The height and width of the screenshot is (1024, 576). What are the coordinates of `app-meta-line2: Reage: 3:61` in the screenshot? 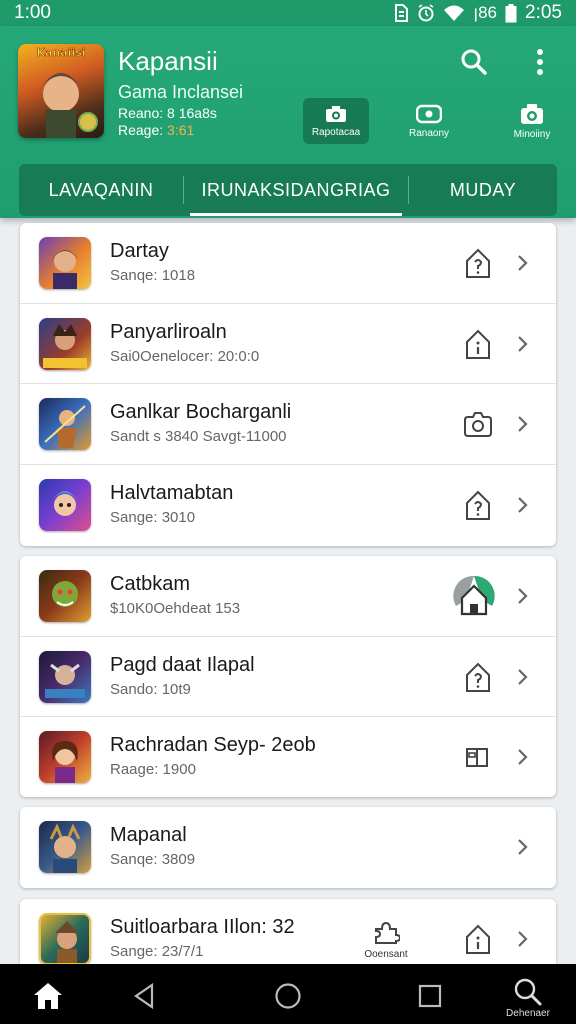 It's located at (156, 130).